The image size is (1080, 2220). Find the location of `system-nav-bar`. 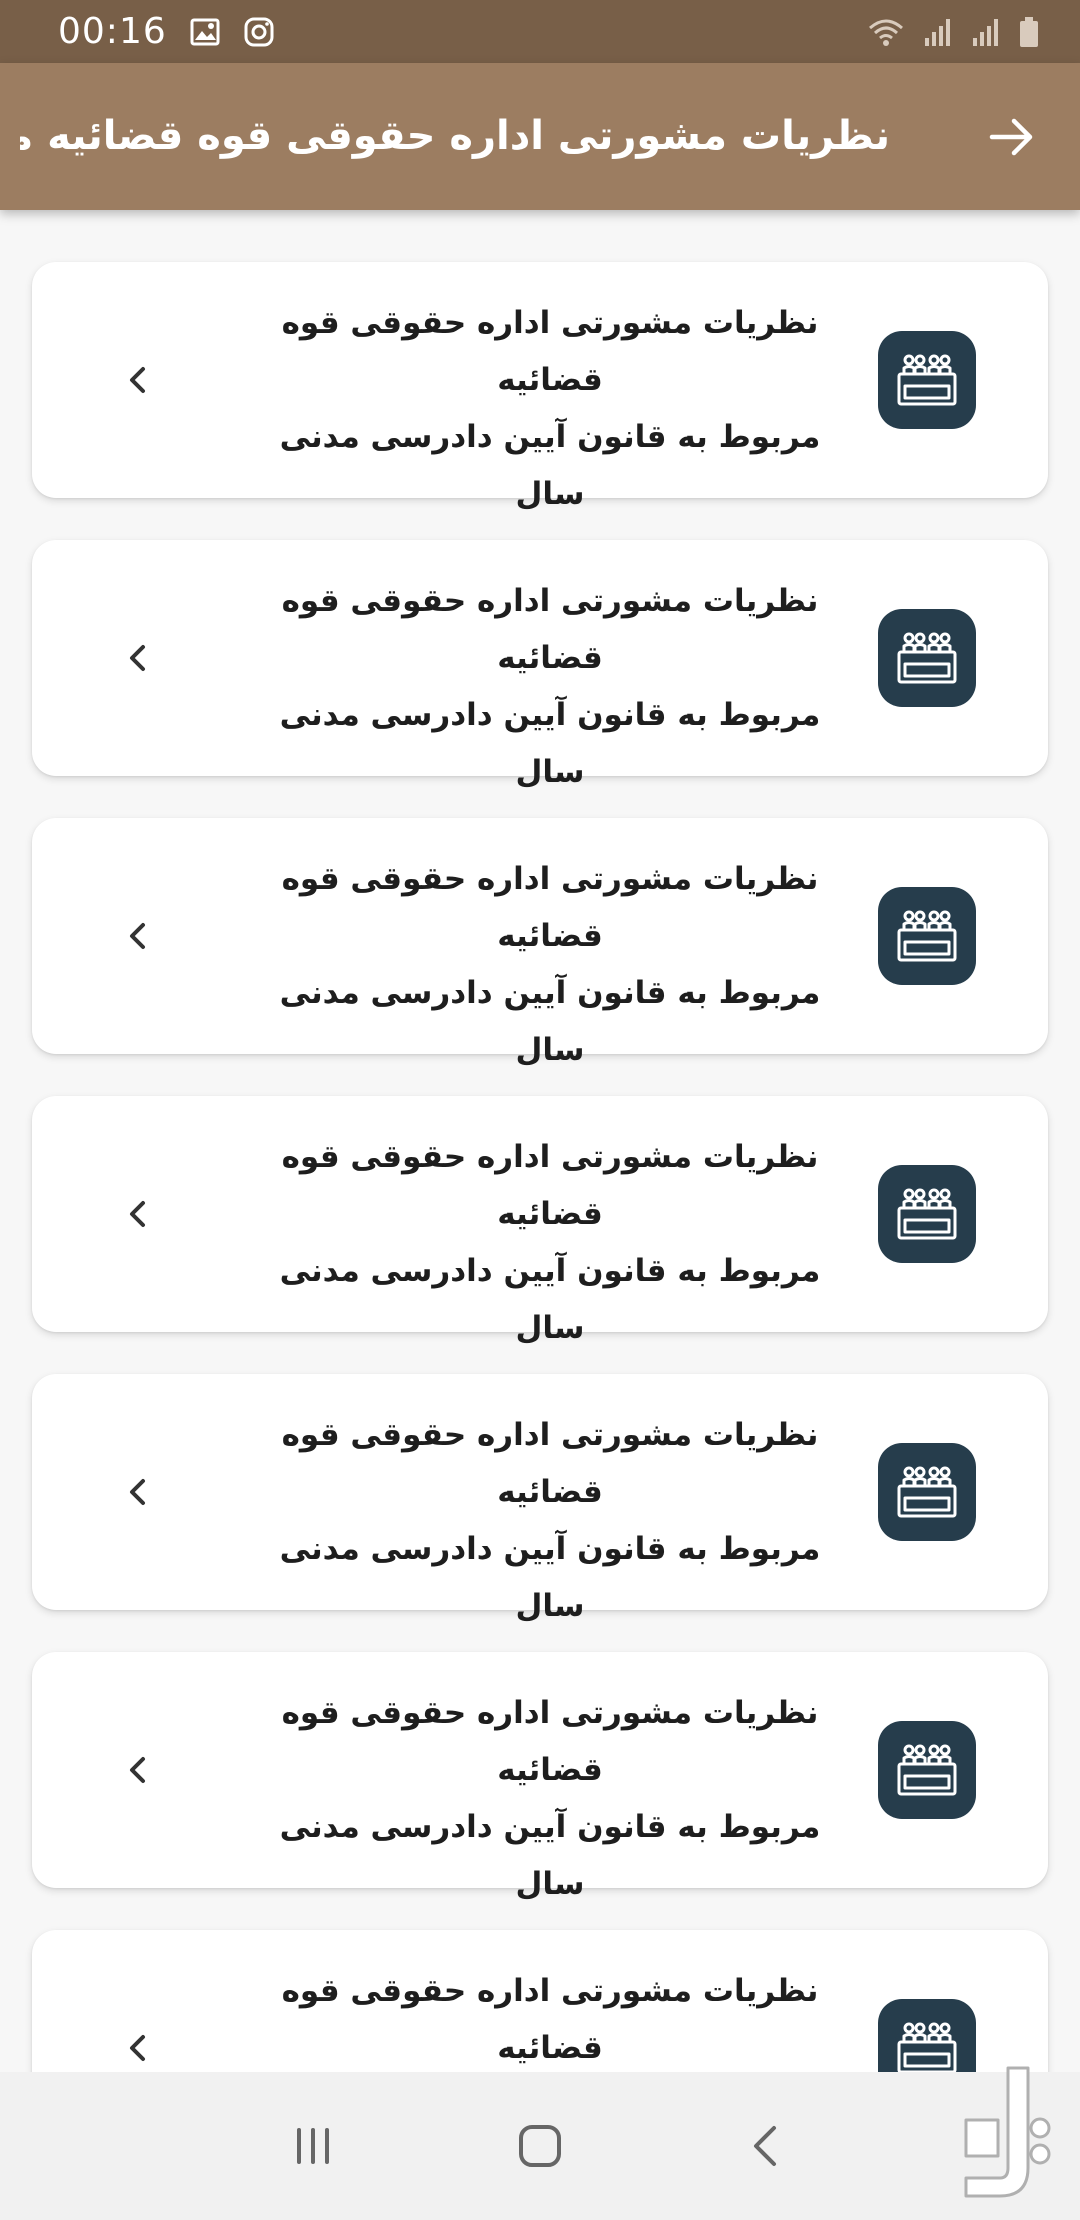

system-nav-bar is located at coordinates (540, 2146).